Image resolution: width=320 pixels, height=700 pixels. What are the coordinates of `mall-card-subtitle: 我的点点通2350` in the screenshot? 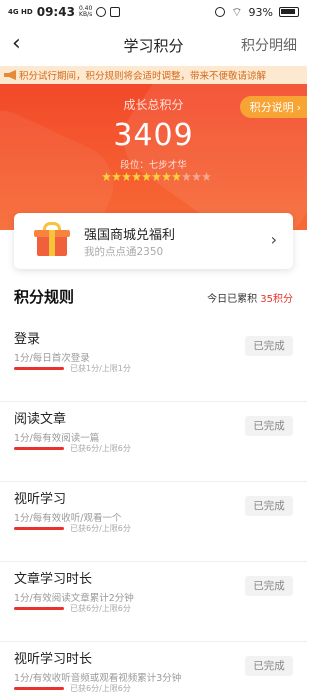 It's located at (124, 252).